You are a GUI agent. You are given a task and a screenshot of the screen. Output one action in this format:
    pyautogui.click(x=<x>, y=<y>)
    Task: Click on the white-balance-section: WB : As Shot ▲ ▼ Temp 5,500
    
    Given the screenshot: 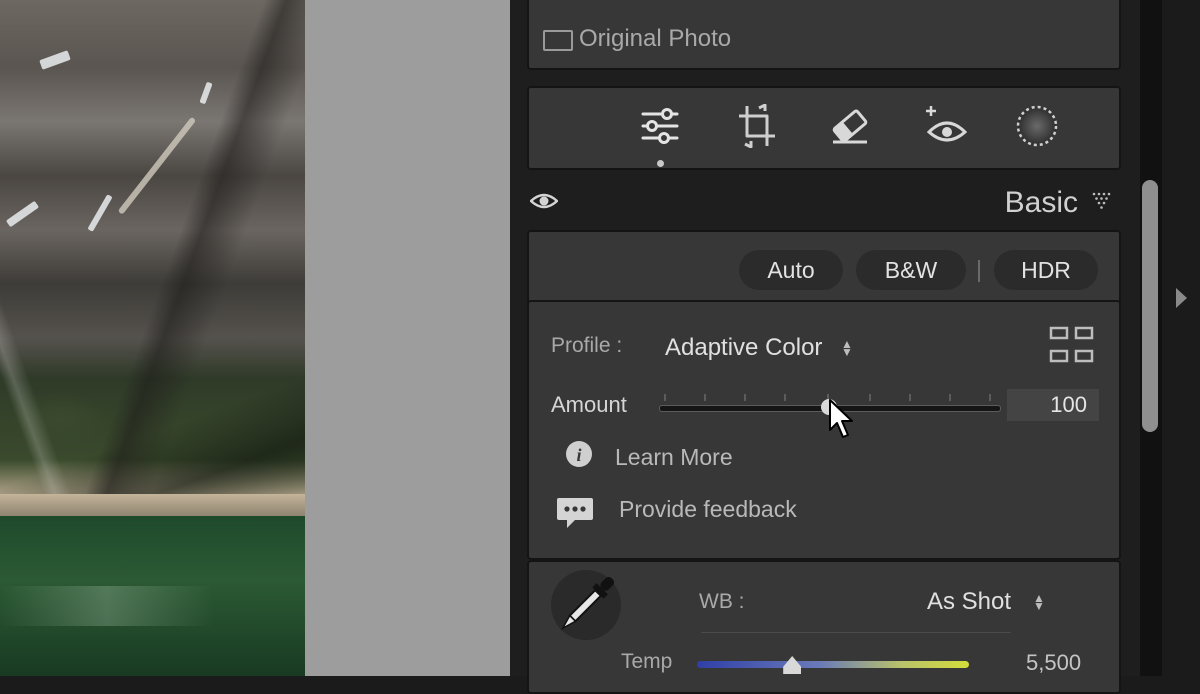 What is the action you would take?
    pyautogui.click(x=824, y=627)
    